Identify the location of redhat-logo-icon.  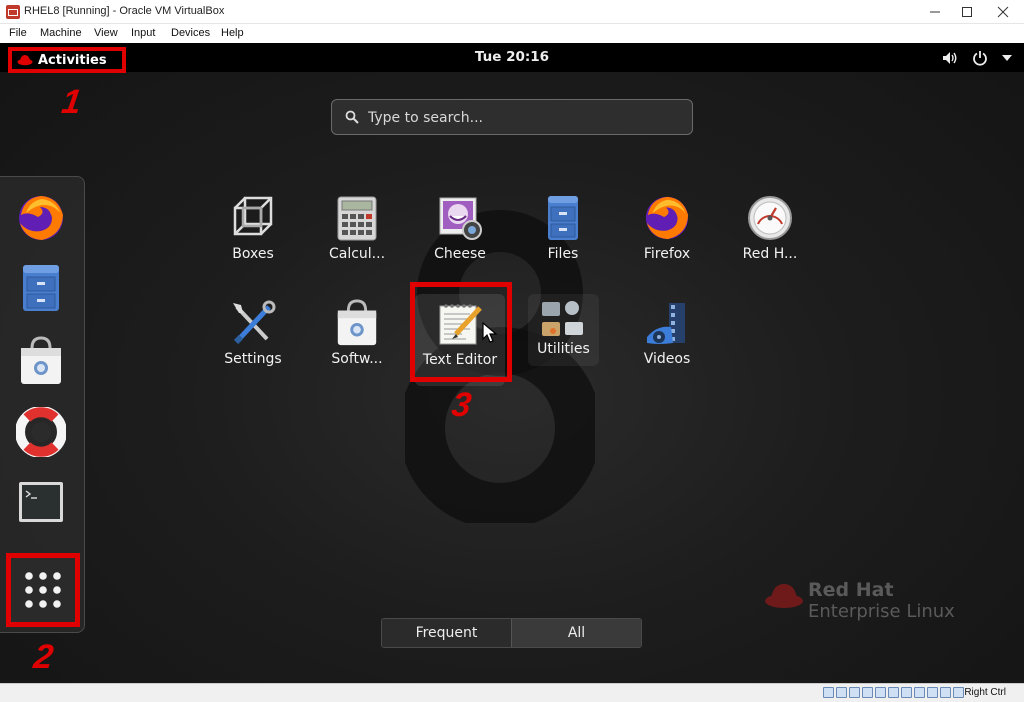
(784, 596).